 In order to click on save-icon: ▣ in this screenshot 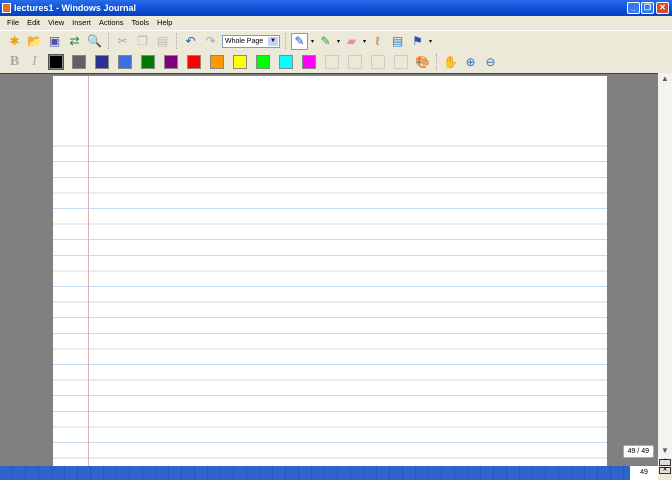, I will do `click(54, 41)`.